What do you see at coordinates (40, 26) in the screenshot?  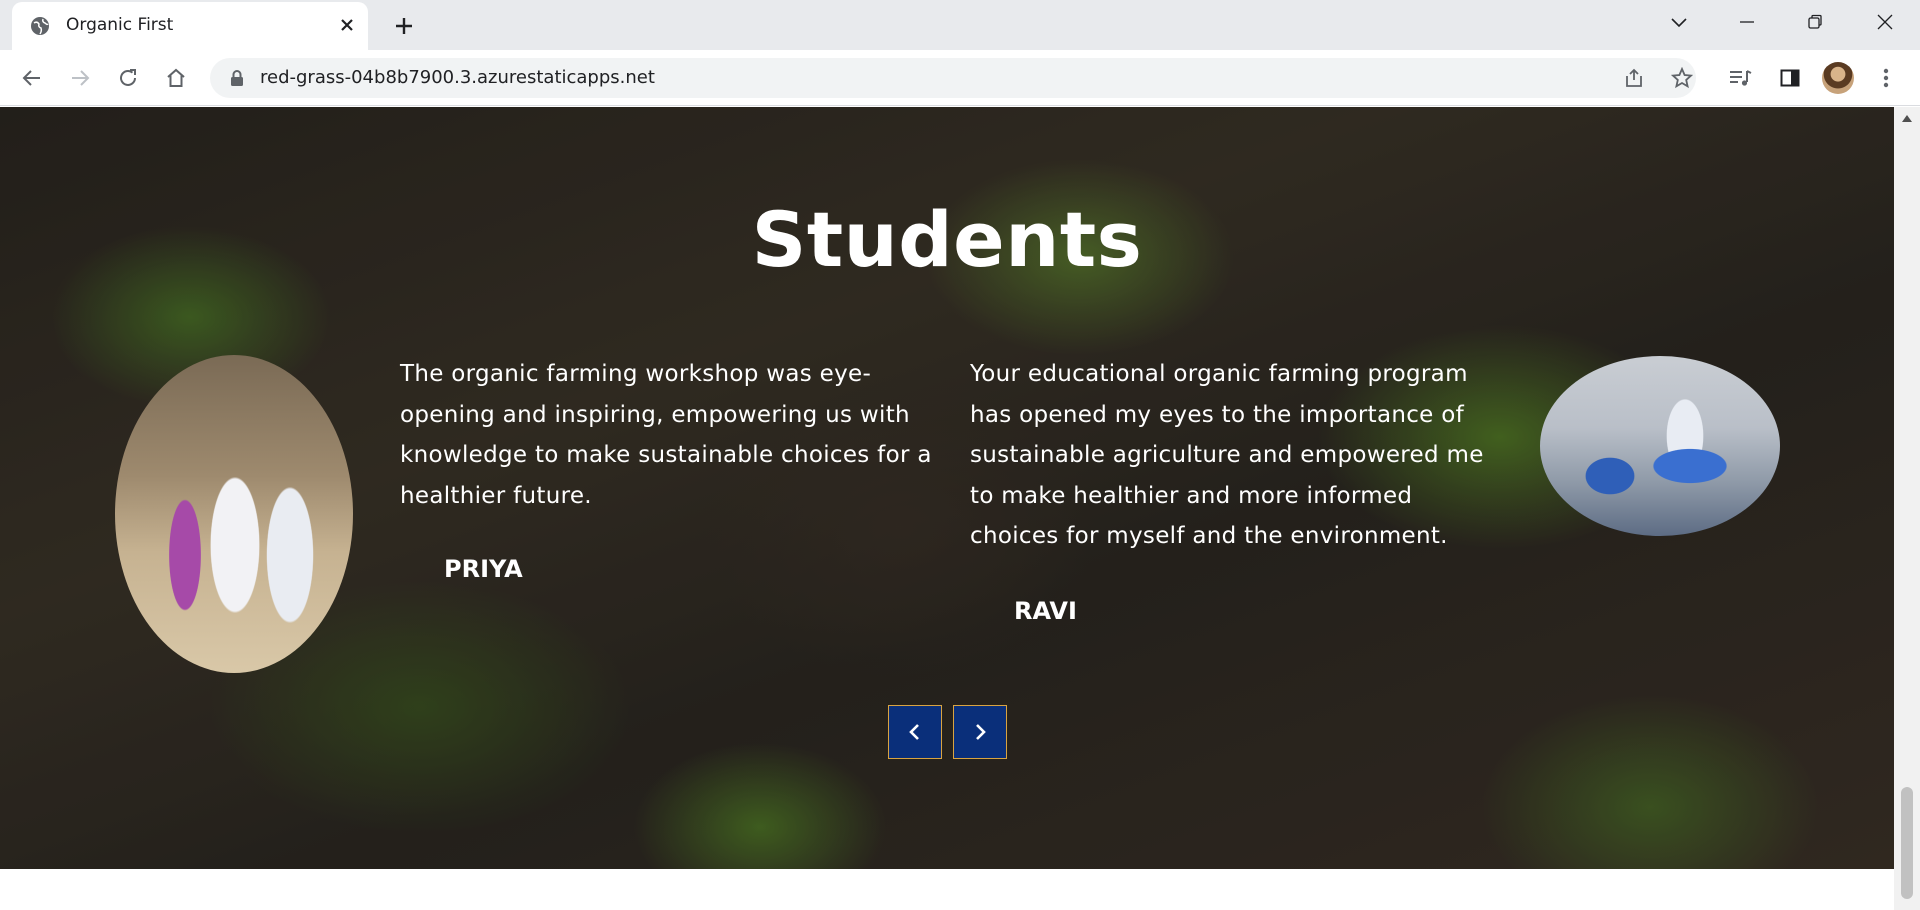 I see `globe-icon` at bounding box center [40, 26].